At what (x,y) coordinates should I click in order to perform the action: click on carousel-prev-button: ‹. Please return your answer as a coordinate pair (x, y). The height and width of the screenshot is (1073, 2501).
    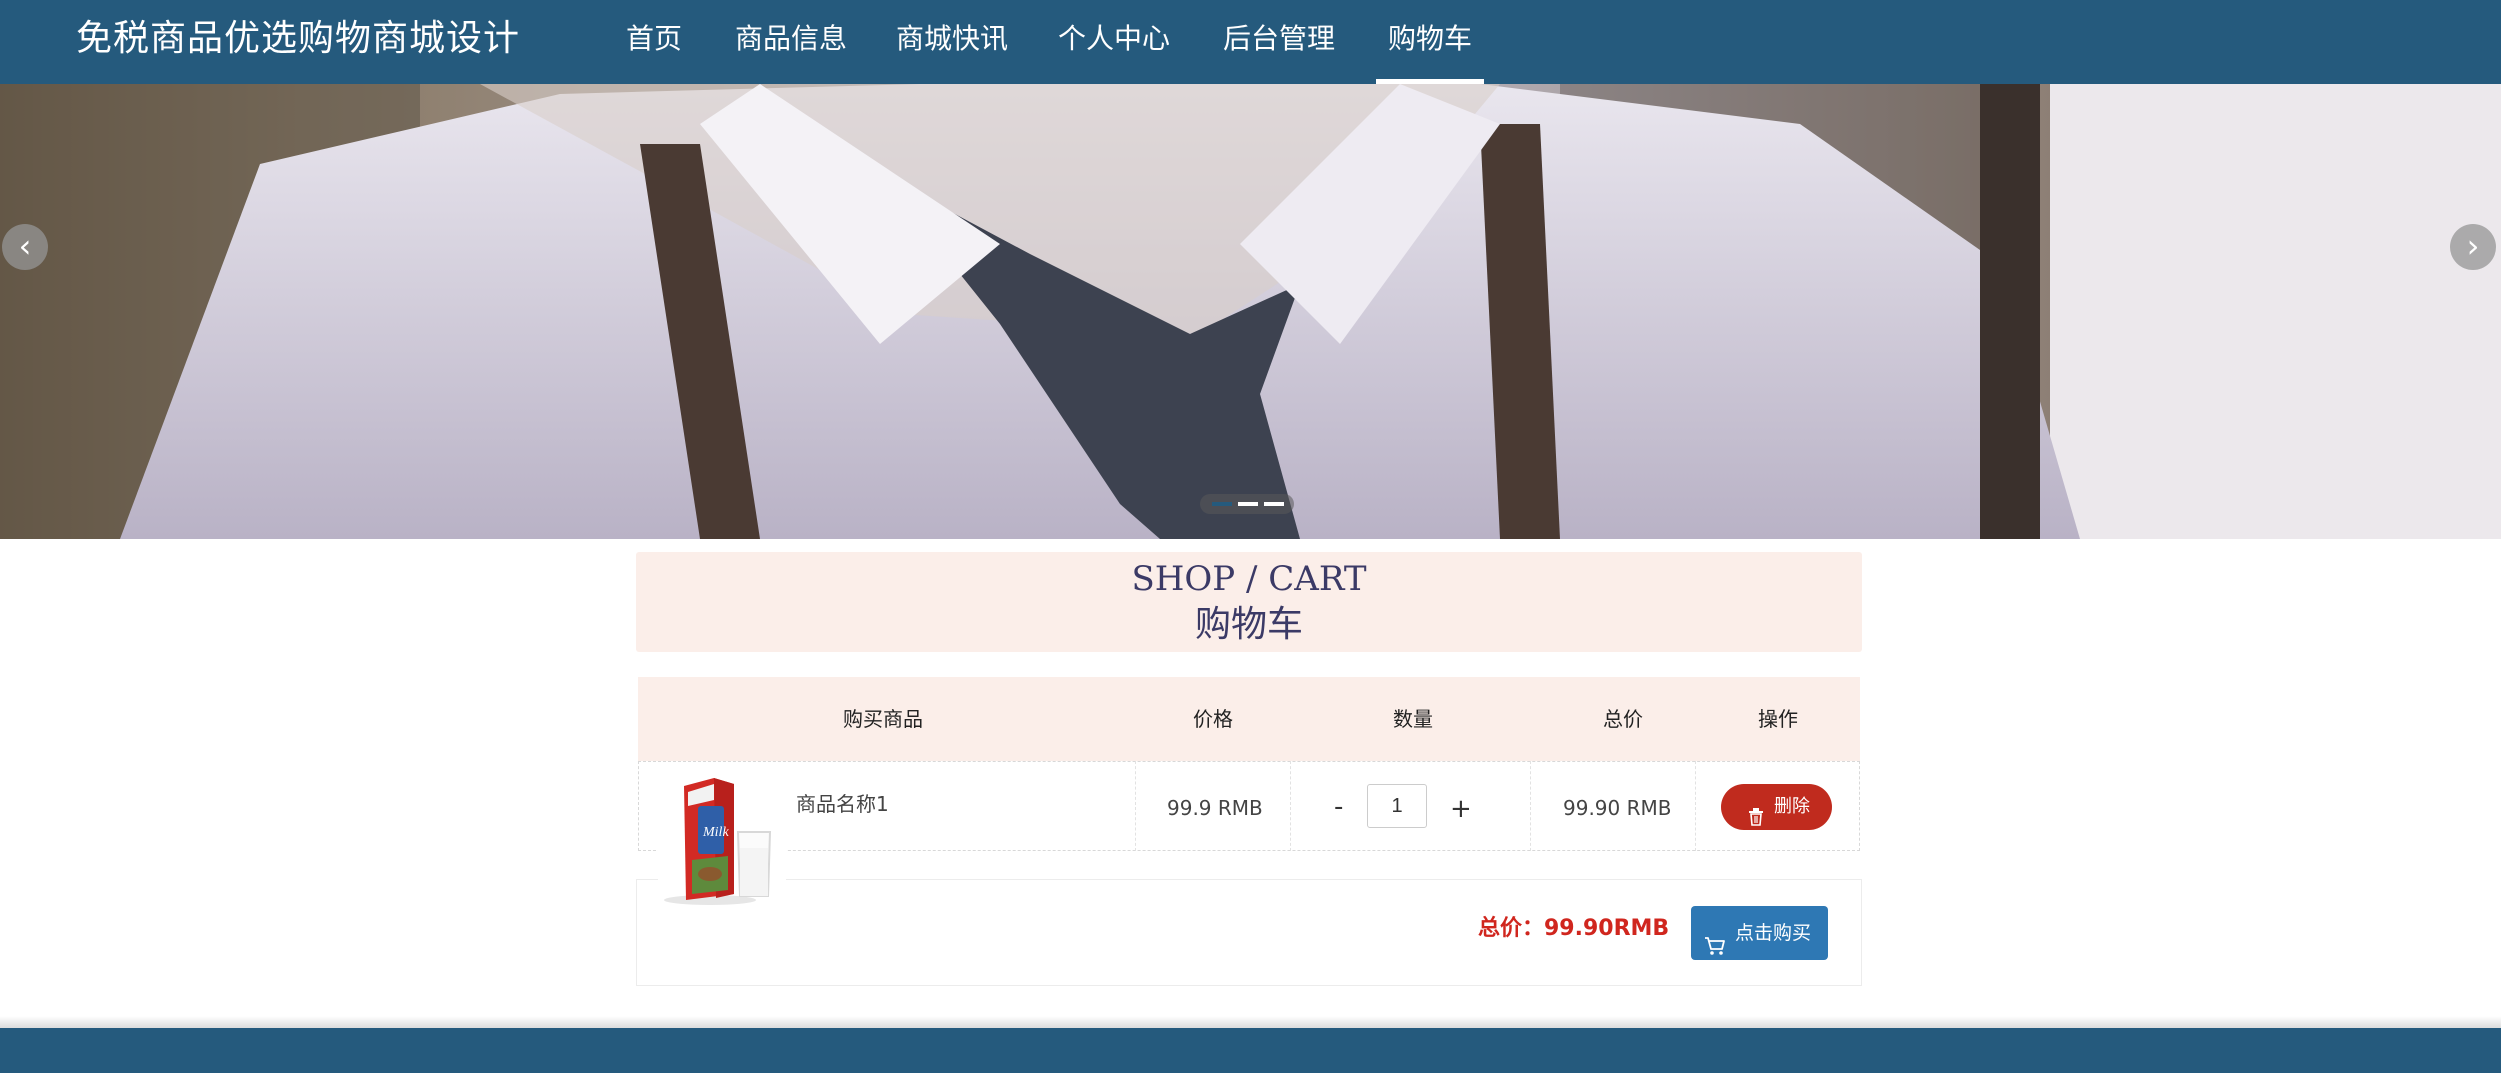
    Looking at the image, I should click on (25, 247).